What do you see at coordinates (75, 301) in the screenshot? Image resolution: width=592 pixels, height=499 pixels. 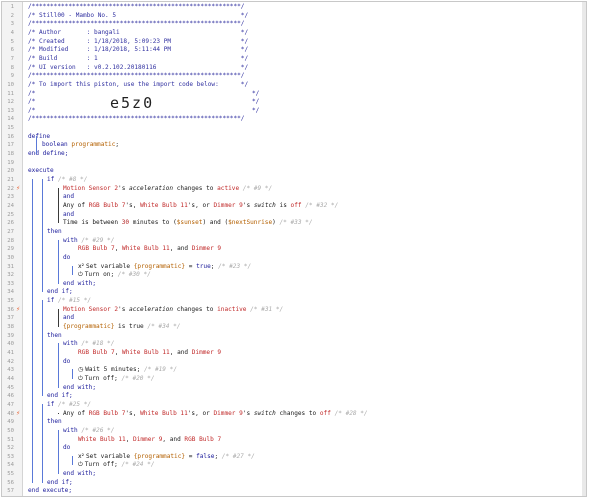 I see `code-token: /* #15 */` at bounding box center [75, 301].